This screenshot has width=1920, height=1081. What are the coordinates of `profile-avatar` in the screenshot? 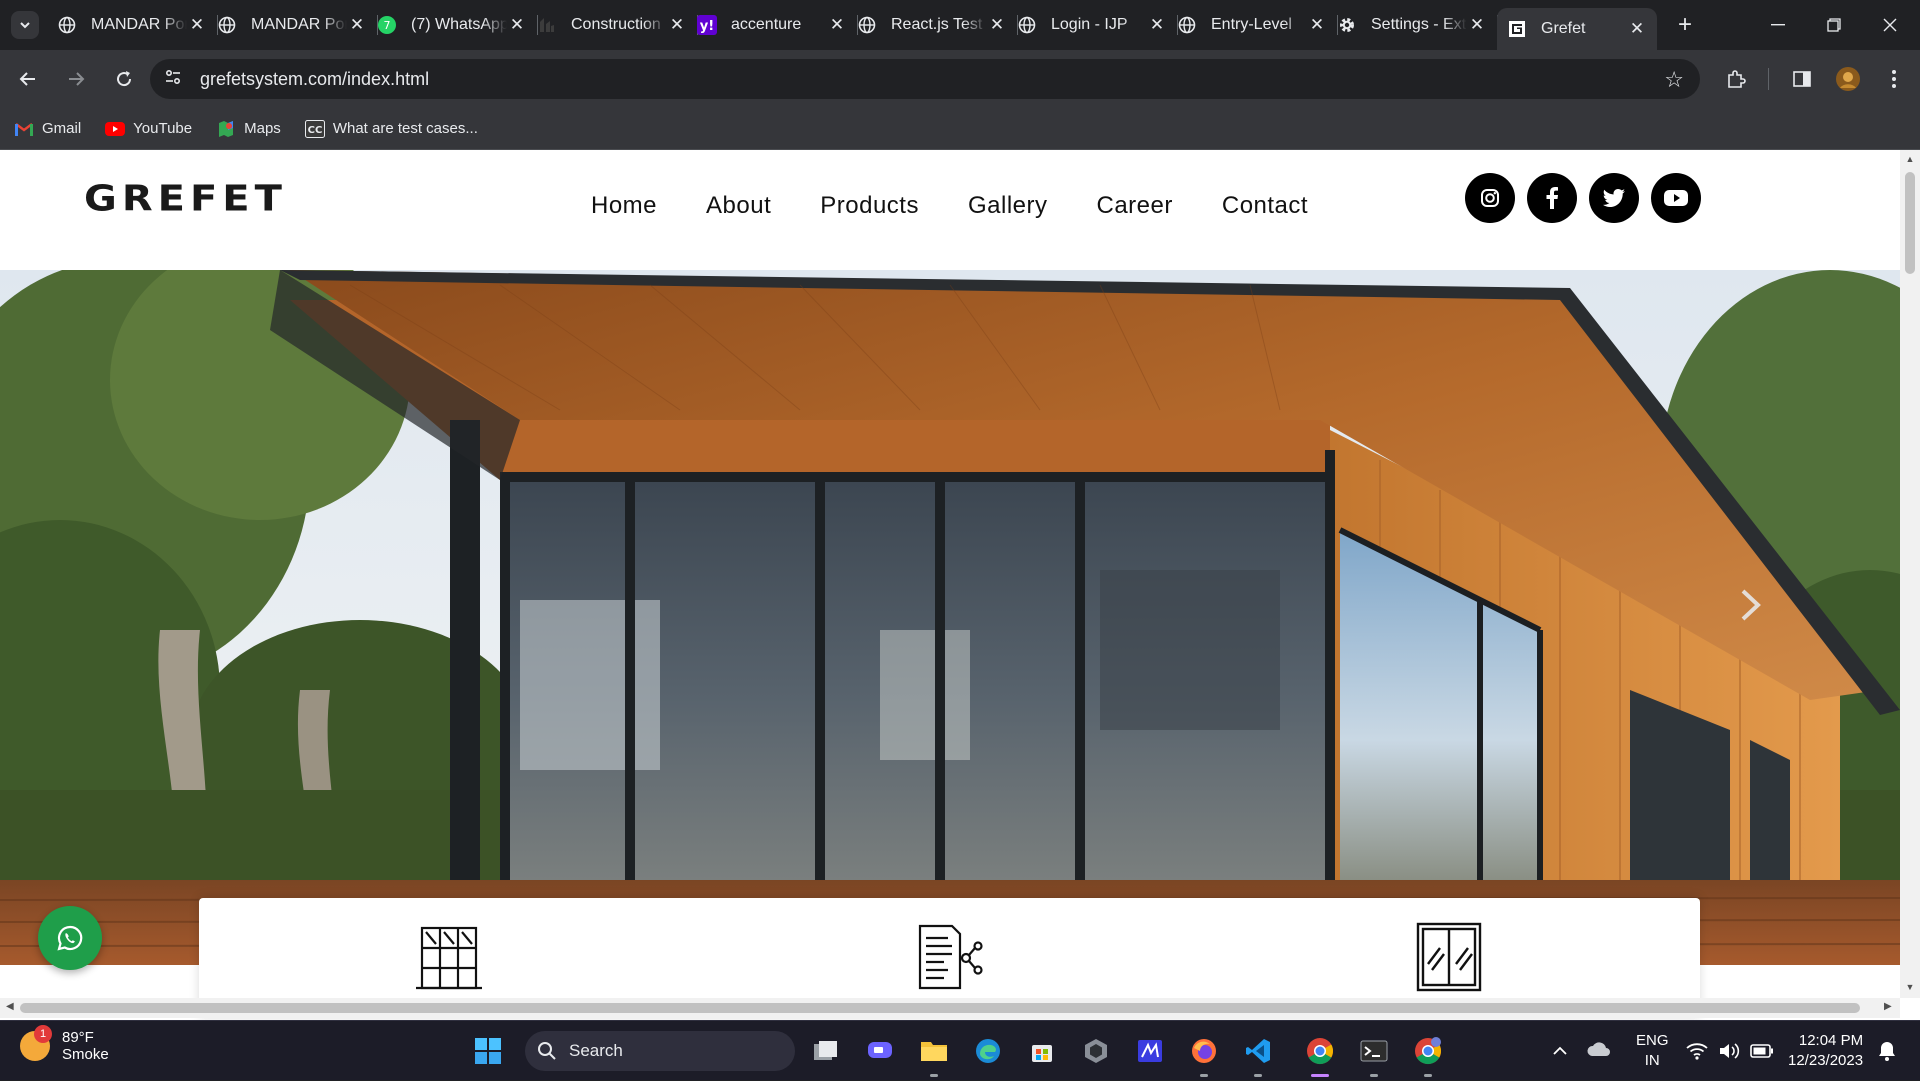 It's located at (1848, 79).